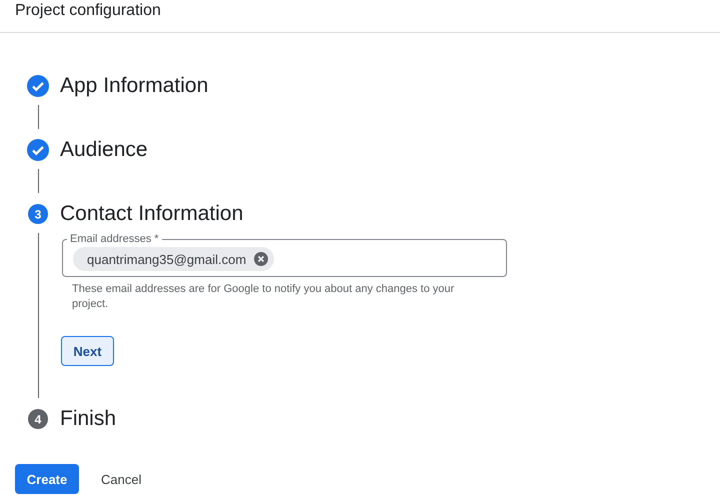  I want to click on page-title: Project configuration, so click(88, 11).